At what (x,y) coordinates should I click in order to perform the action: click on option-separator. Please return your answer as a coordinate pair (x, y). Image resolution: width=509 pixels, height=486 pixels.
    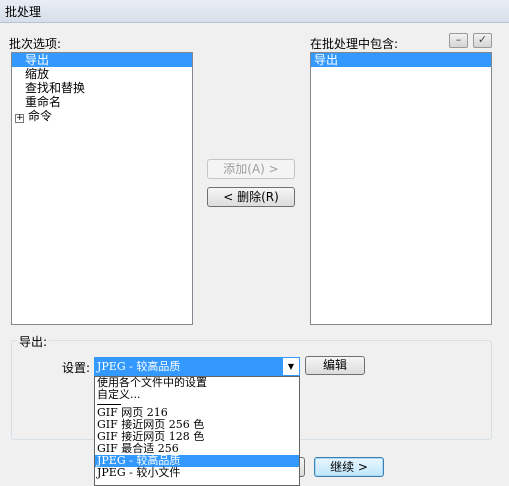
    Looking at the image, I should click on (197, 404).